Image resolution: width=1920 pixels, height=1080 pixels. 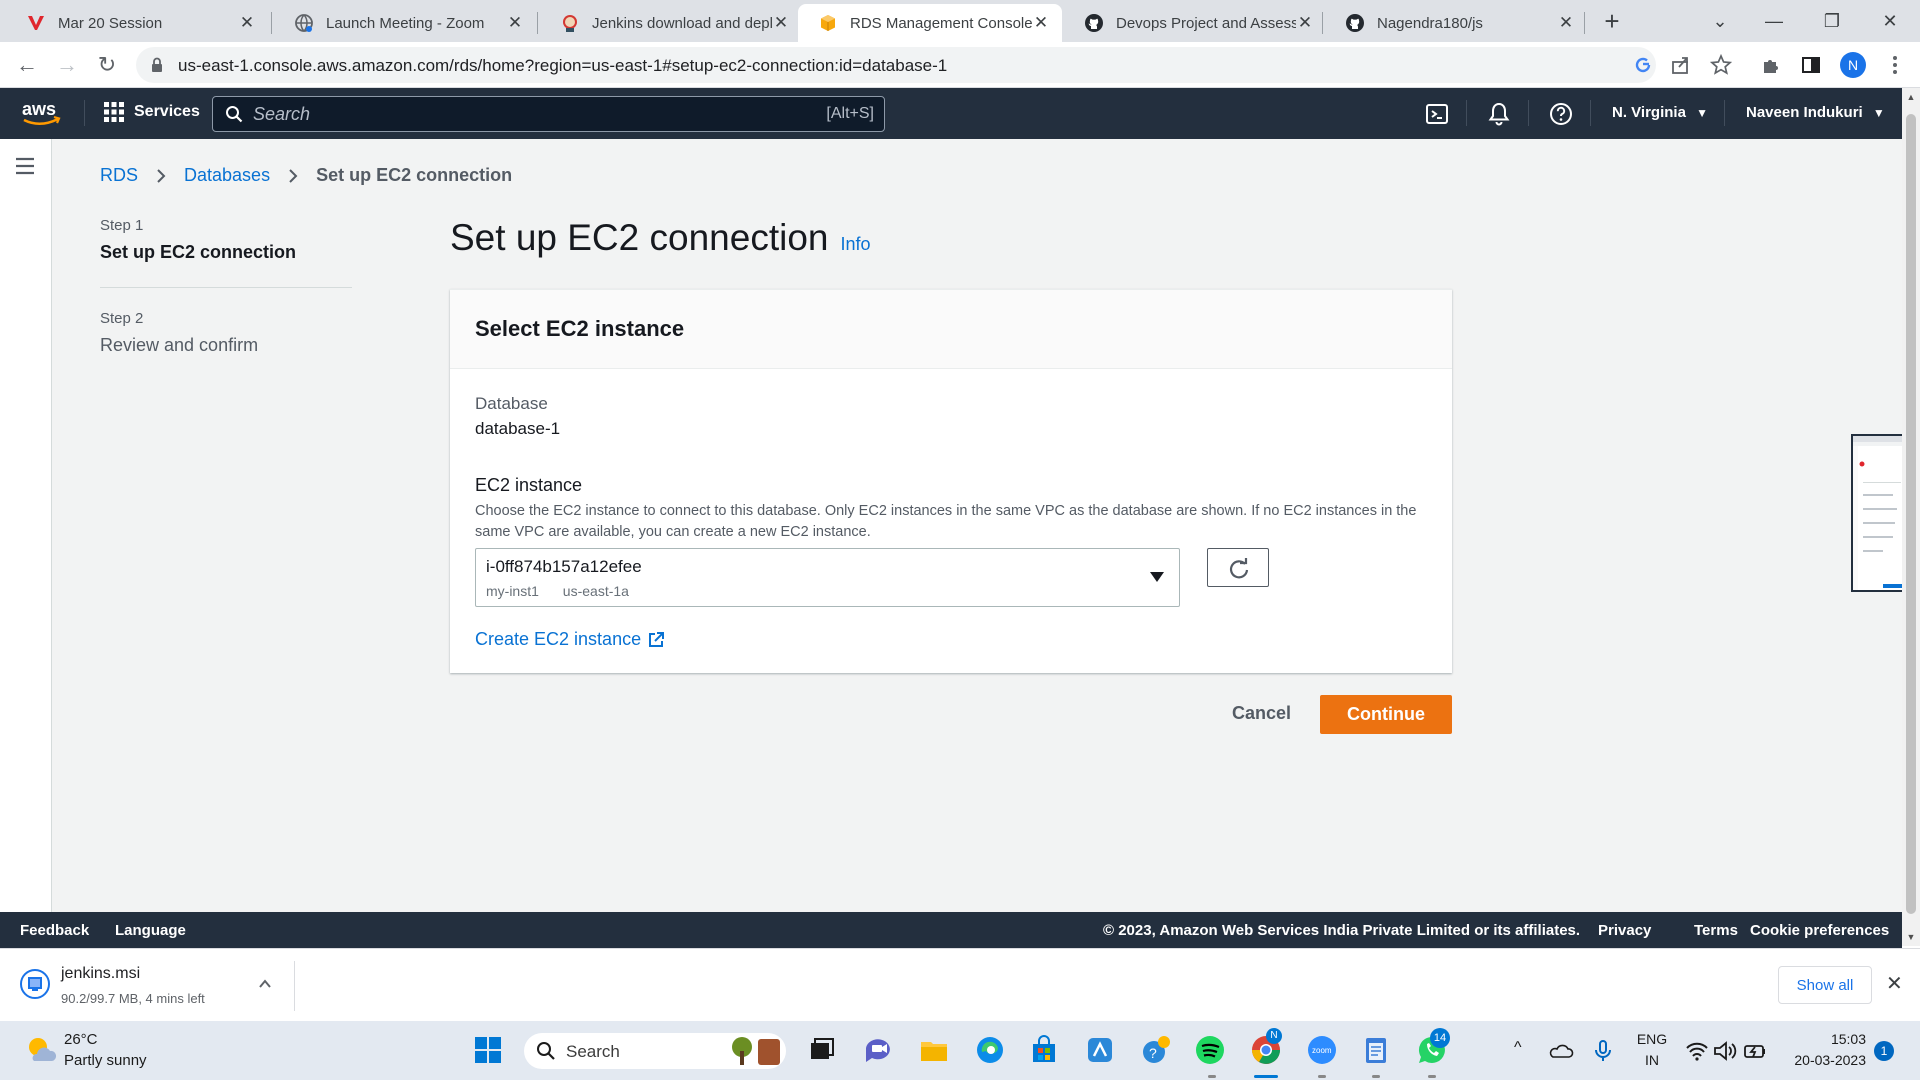 What do you see at coordinates (42, 113) in the screenshot?
I see `aws-logo: aws` at bounding box center [42, 113].